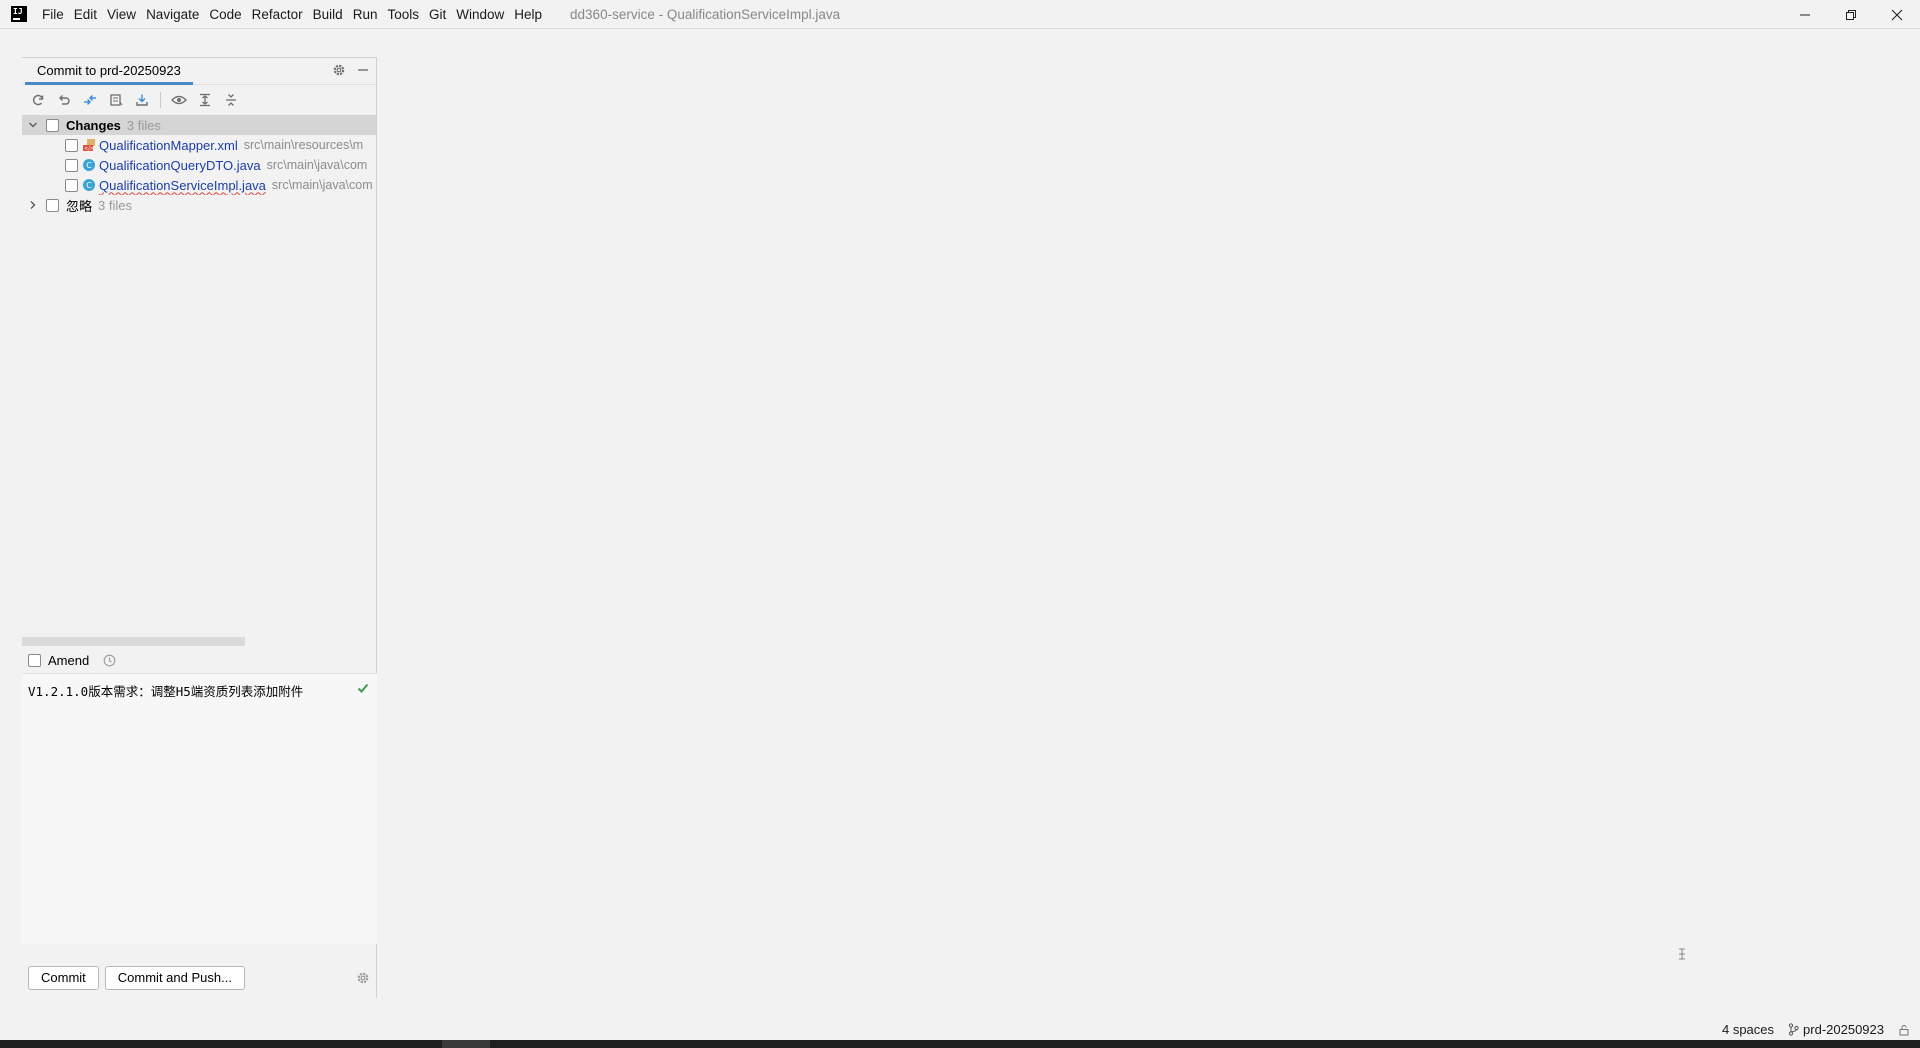 This screenshot has height=1048, width=1920. What do you see at coordinates (1682, 954) in the screenshot?
I see `cursor-marker-icon` at bounding box center [1682, 954].